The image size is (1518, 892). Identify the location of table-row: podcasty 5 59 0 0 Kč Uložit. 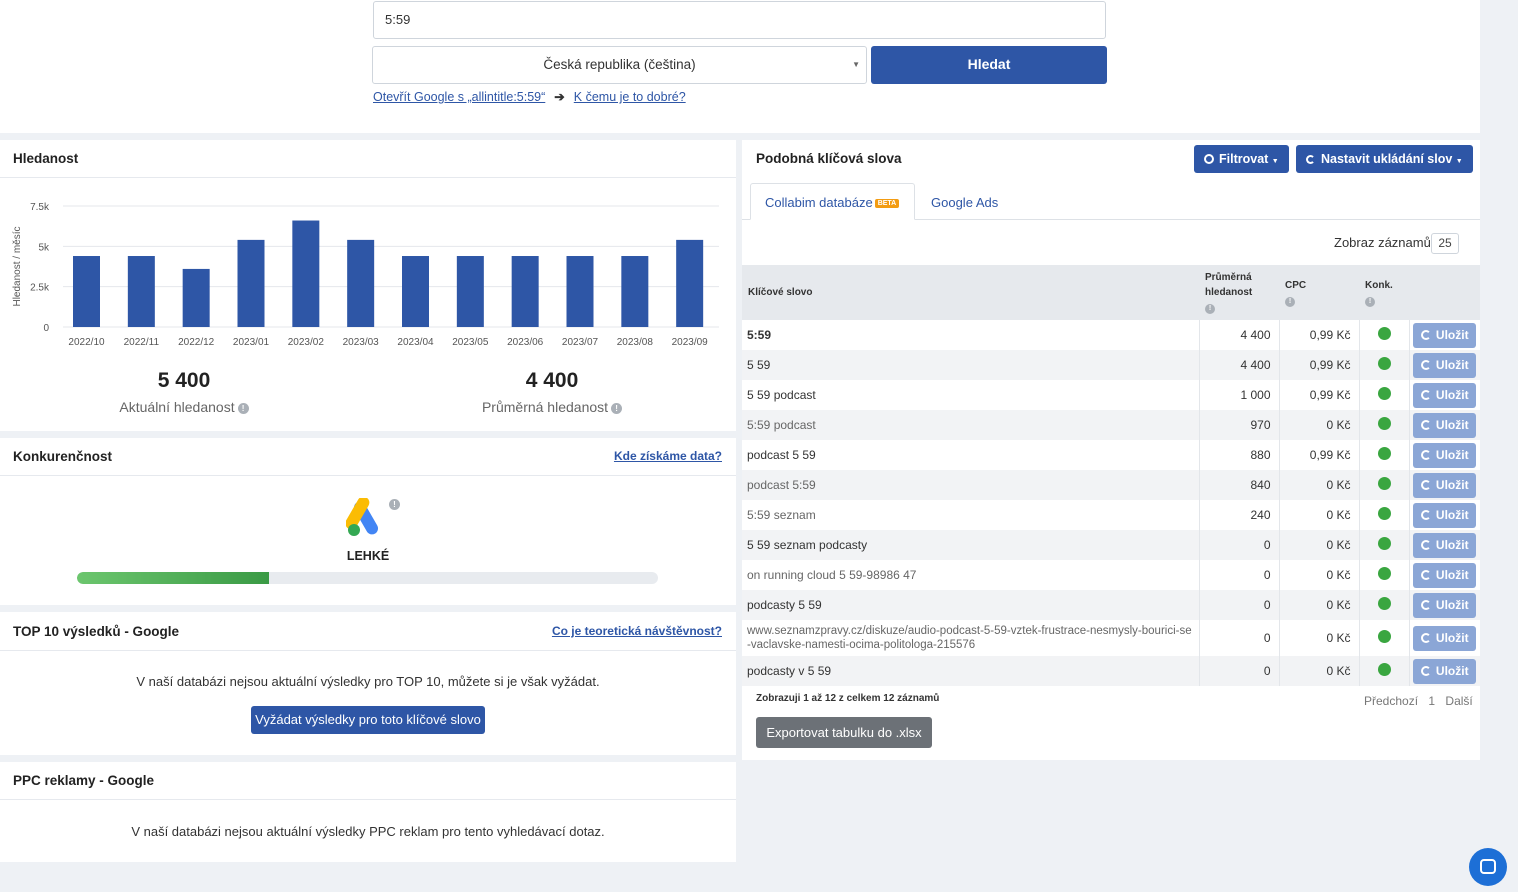
(1111, 605).